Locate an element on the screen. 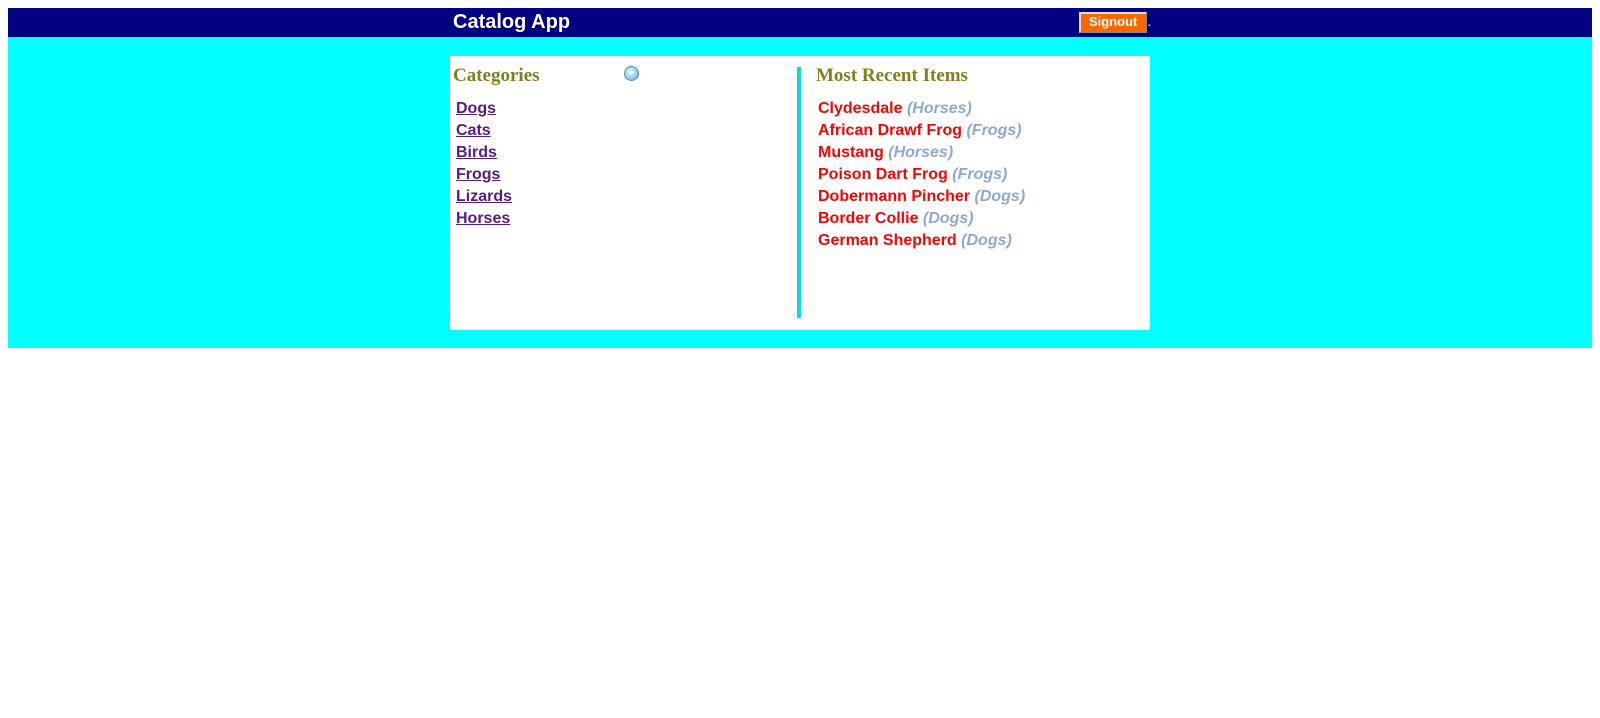  category-list: Dogs Cats Birds Frogs Lizards Horses is located at coordinates (484, 164).